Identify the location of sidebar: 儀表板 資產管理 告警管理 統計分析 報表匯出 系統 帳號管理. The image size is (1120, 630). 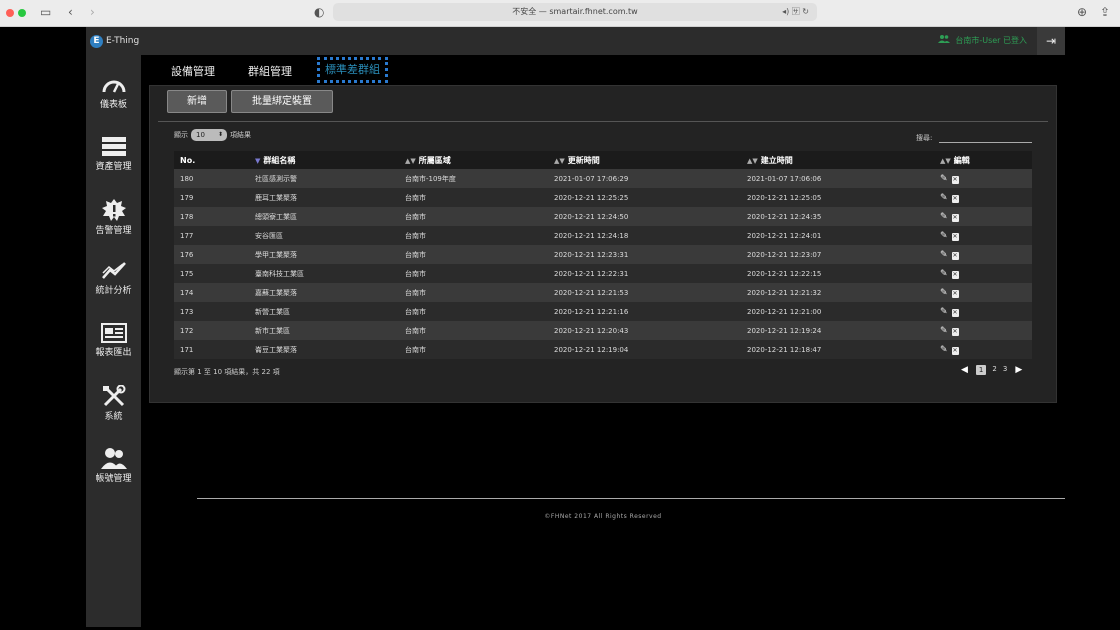
(113, 341).